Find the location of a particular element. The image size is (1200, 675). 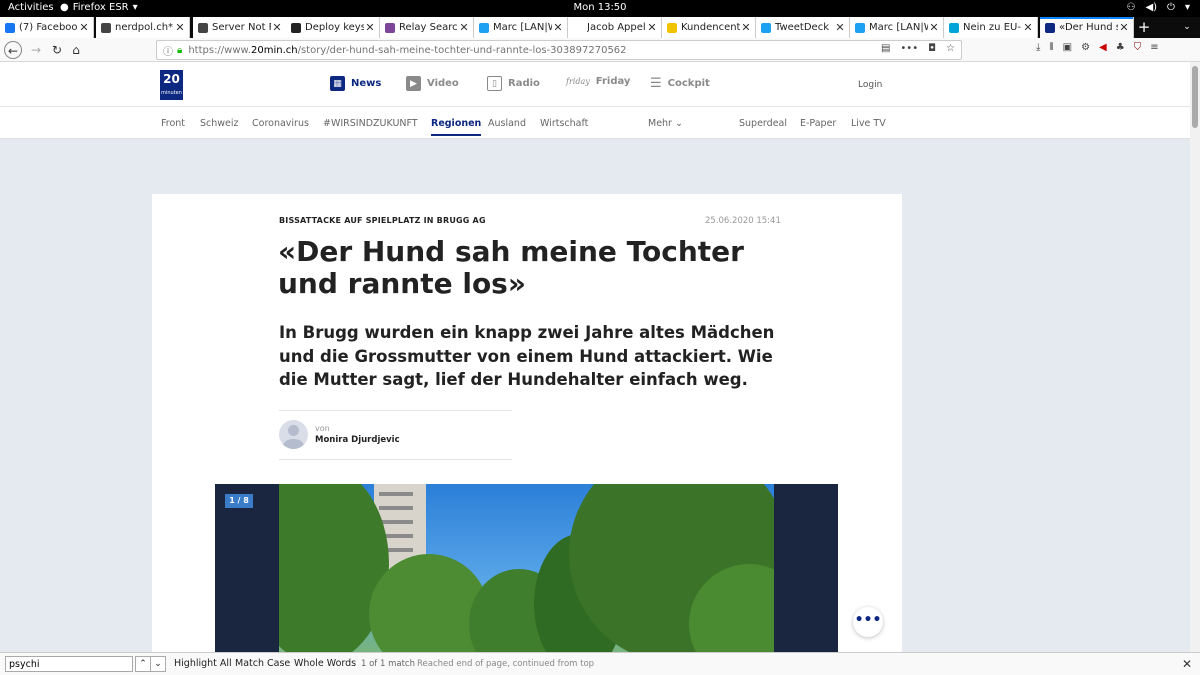

section-schweiz: Schweiz is located at coordinates (219, 123).